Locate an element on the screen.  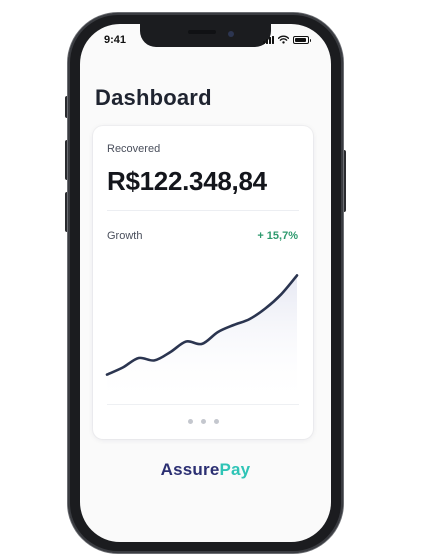
chart-area-fill is located at coordinates (202, 339).